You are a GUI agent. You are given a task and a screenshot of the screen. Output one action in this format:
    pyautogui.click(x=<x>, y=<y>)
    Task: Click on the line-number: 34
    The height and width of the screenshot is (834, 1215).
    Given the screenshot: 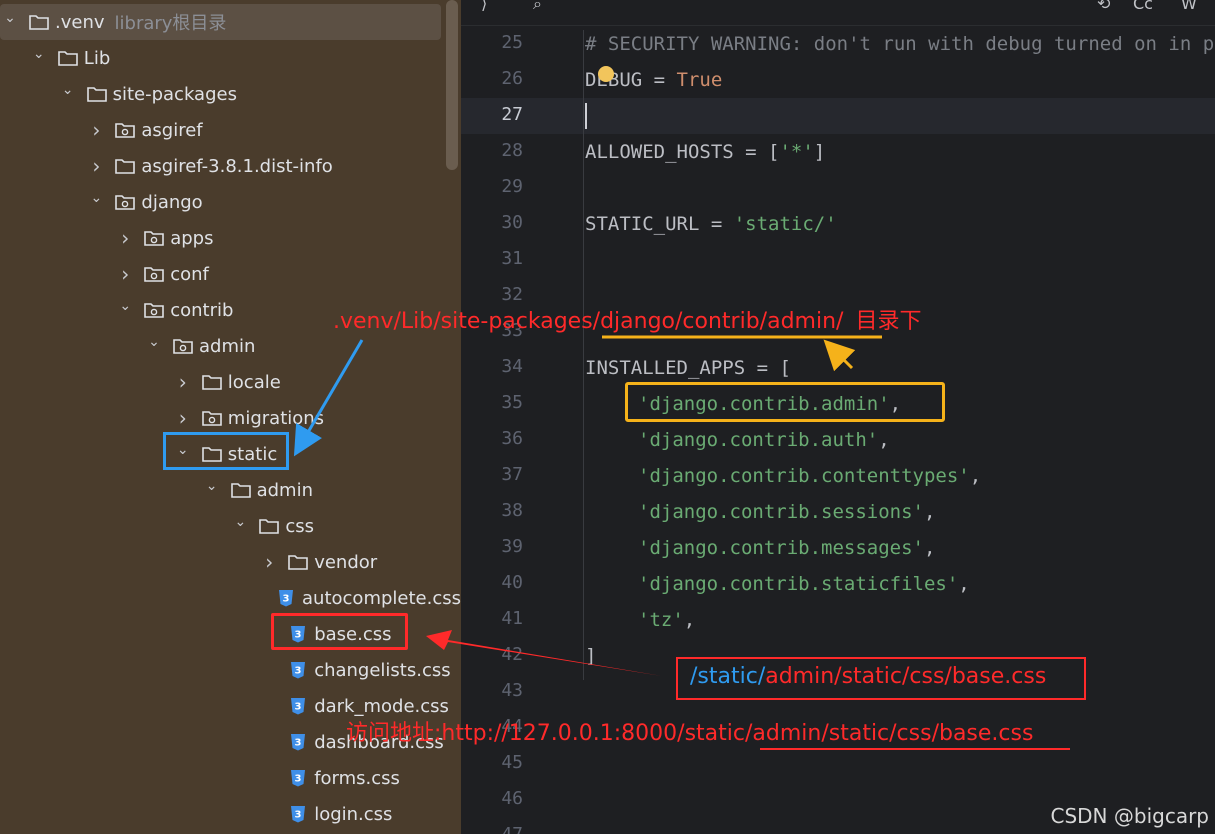 What is the action you would take?
    pyautogui.click(x=512, y=366)
    